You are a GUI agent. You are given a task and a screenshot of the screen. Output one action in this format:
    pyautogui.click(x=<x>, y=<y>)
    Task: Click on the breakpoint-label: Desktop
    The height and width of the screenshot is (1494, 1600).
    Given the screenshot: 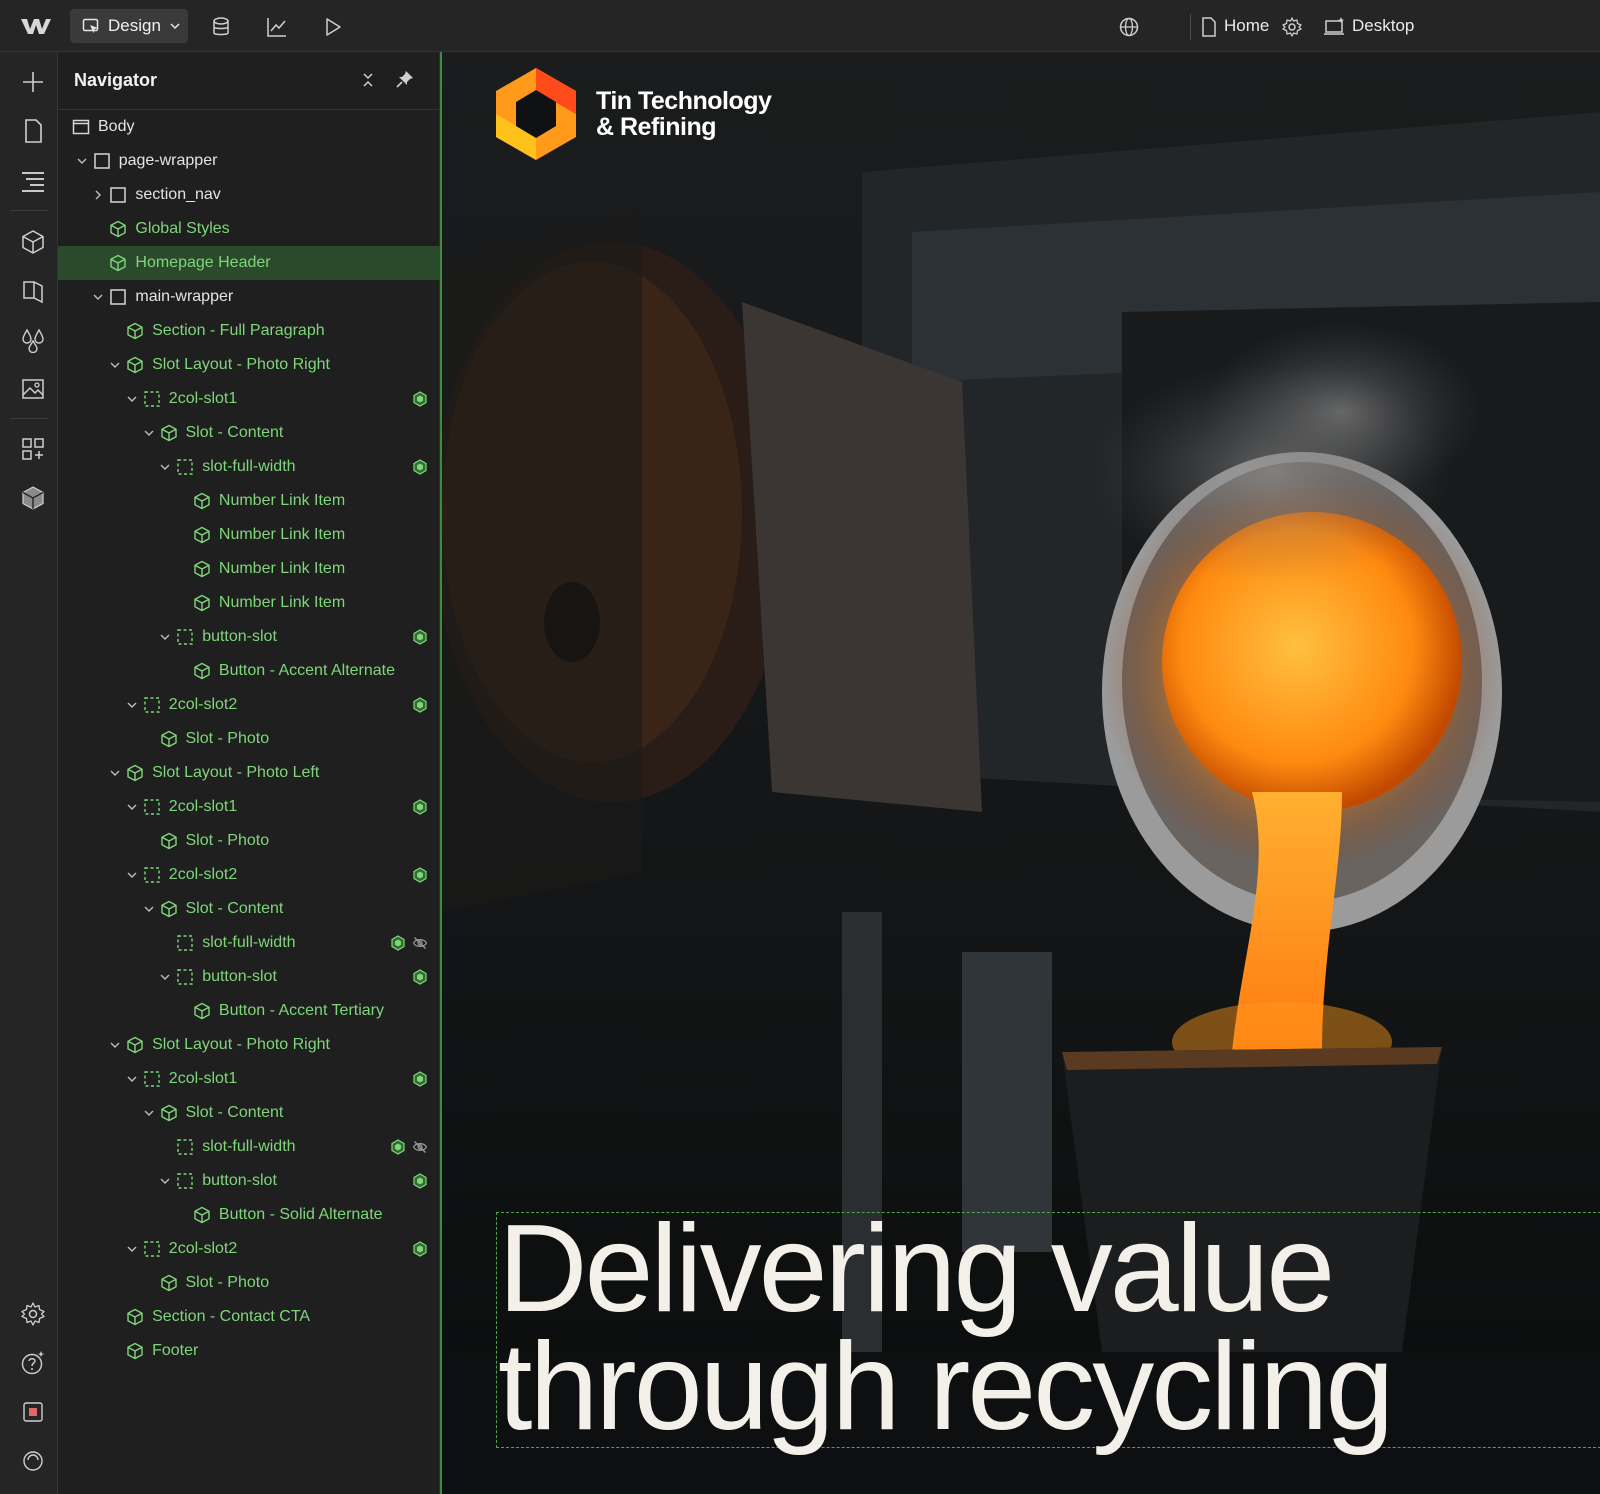 What is the action you would take?
    pyautogui.click(x=1383, y=26)
    